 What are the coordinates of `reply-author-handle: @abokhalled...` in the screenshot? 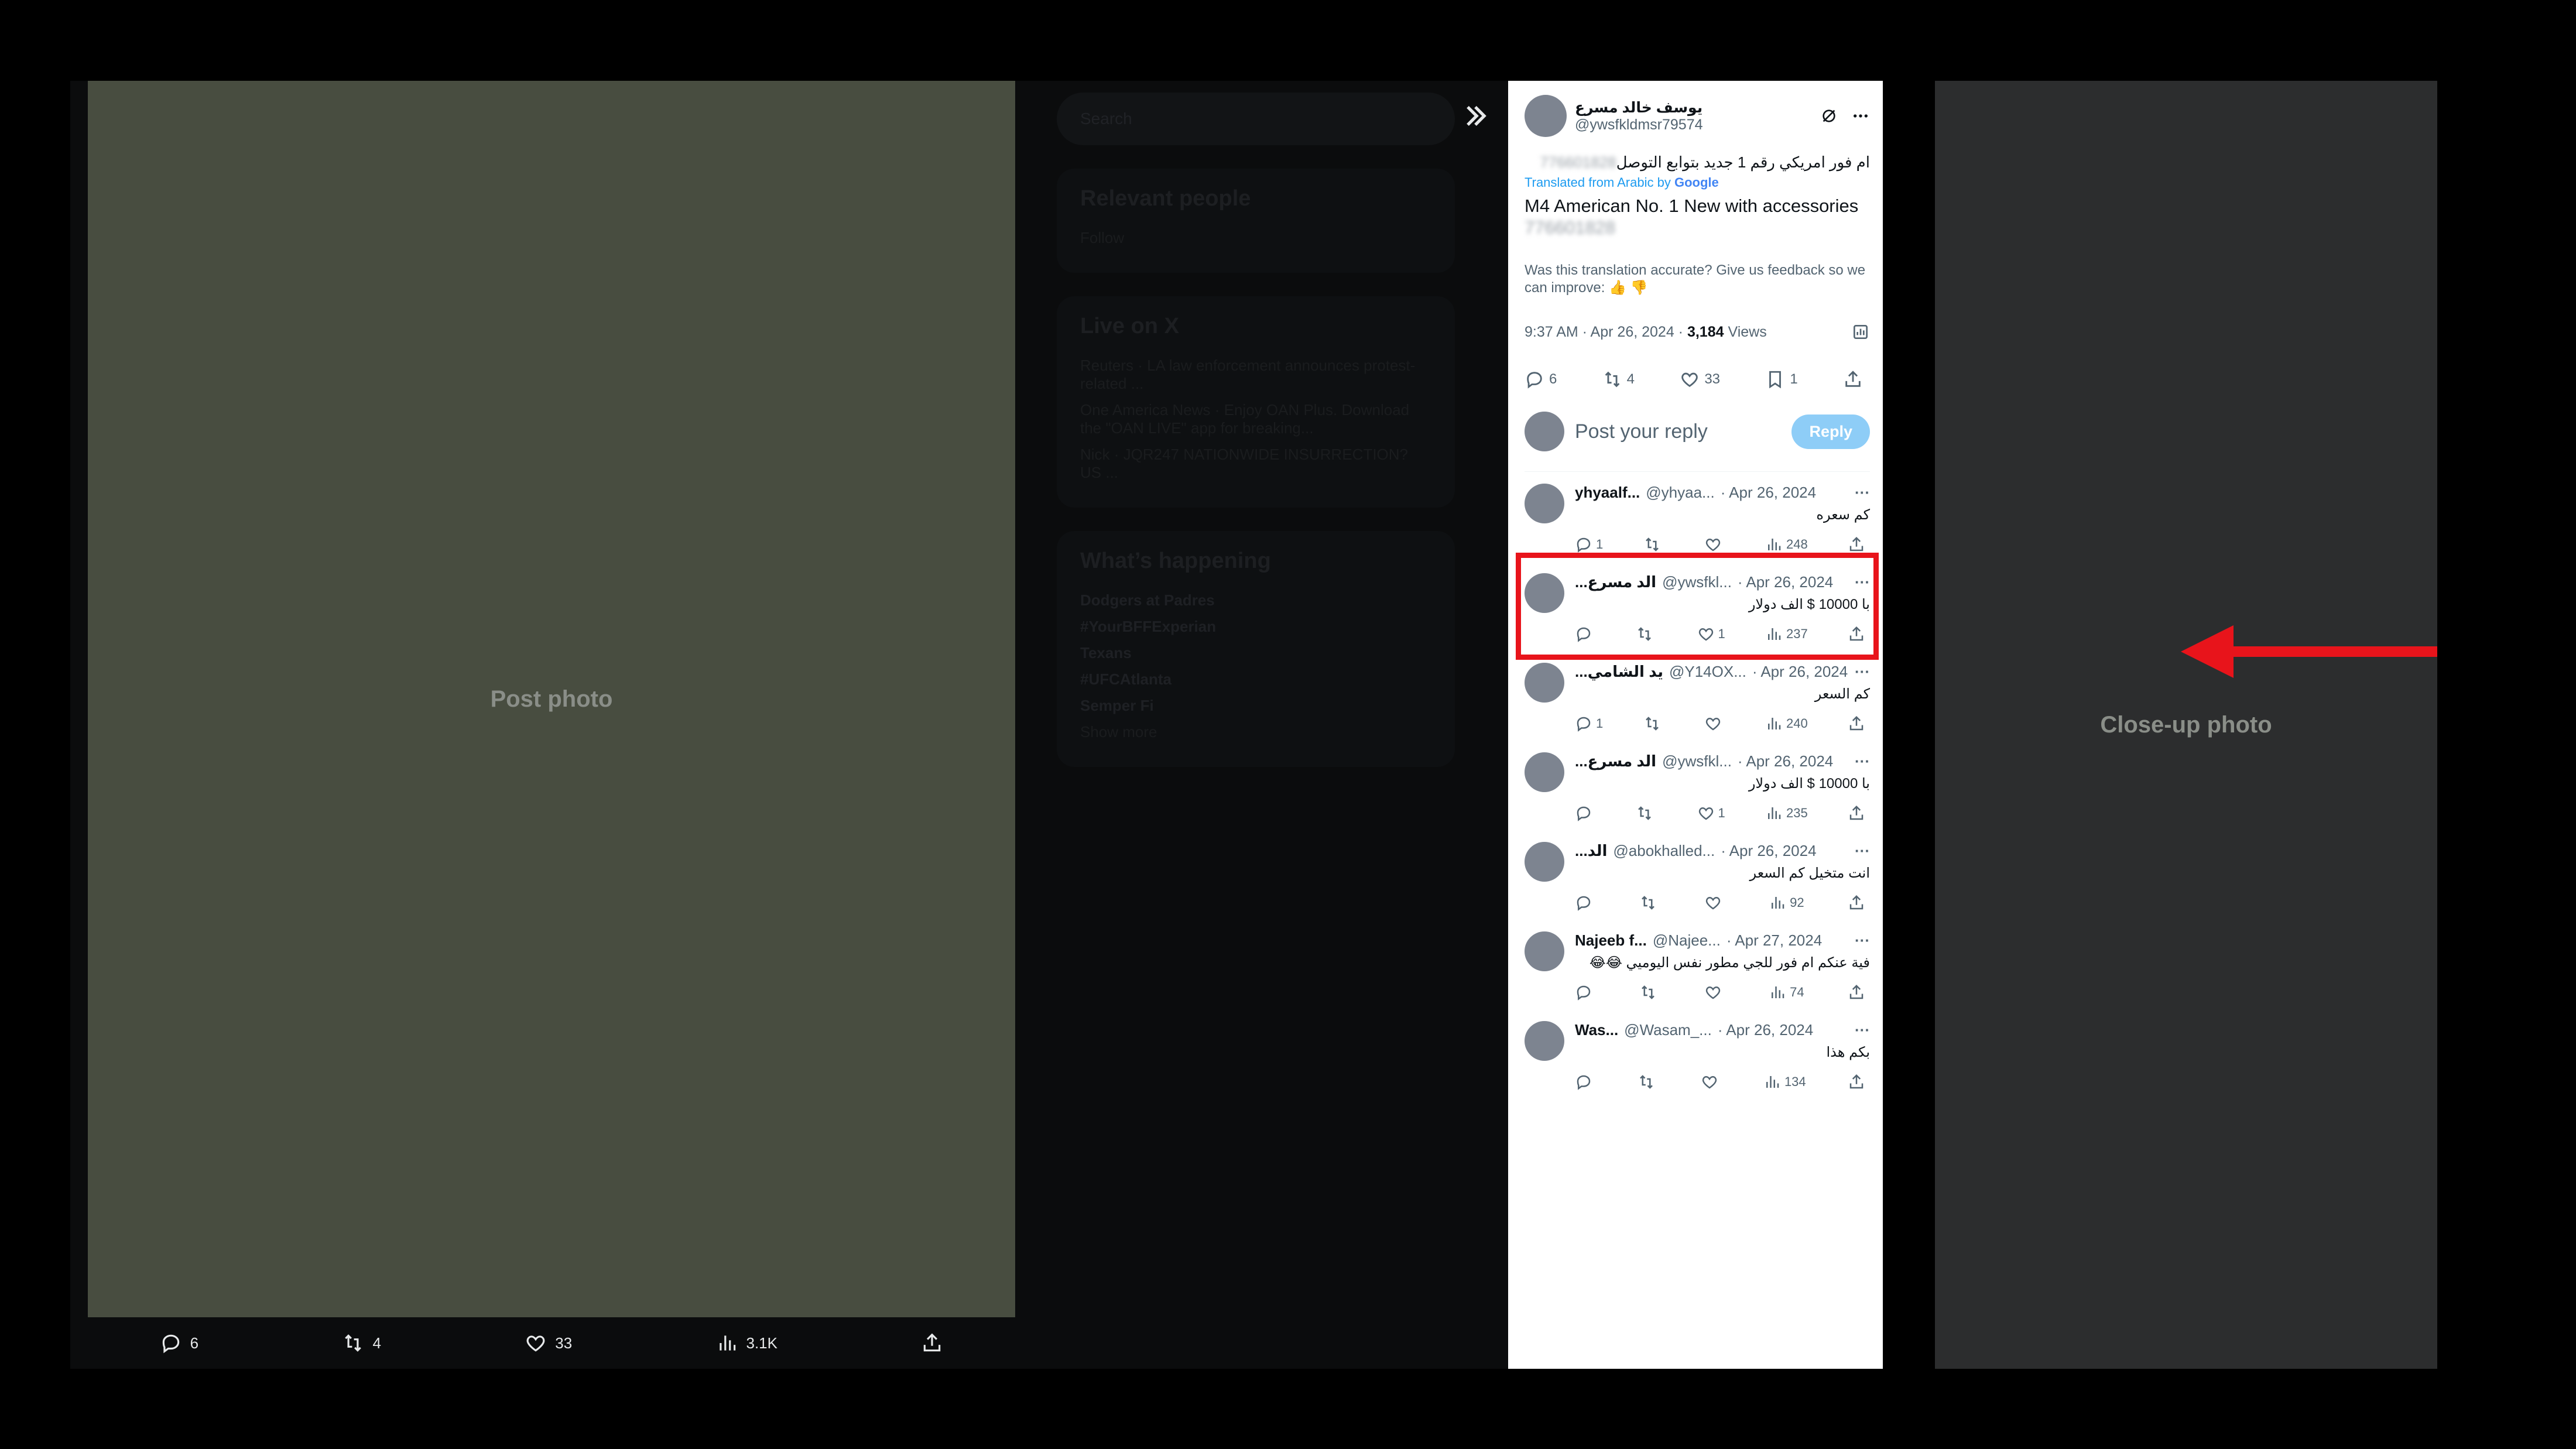 It's located at (1664, 851).